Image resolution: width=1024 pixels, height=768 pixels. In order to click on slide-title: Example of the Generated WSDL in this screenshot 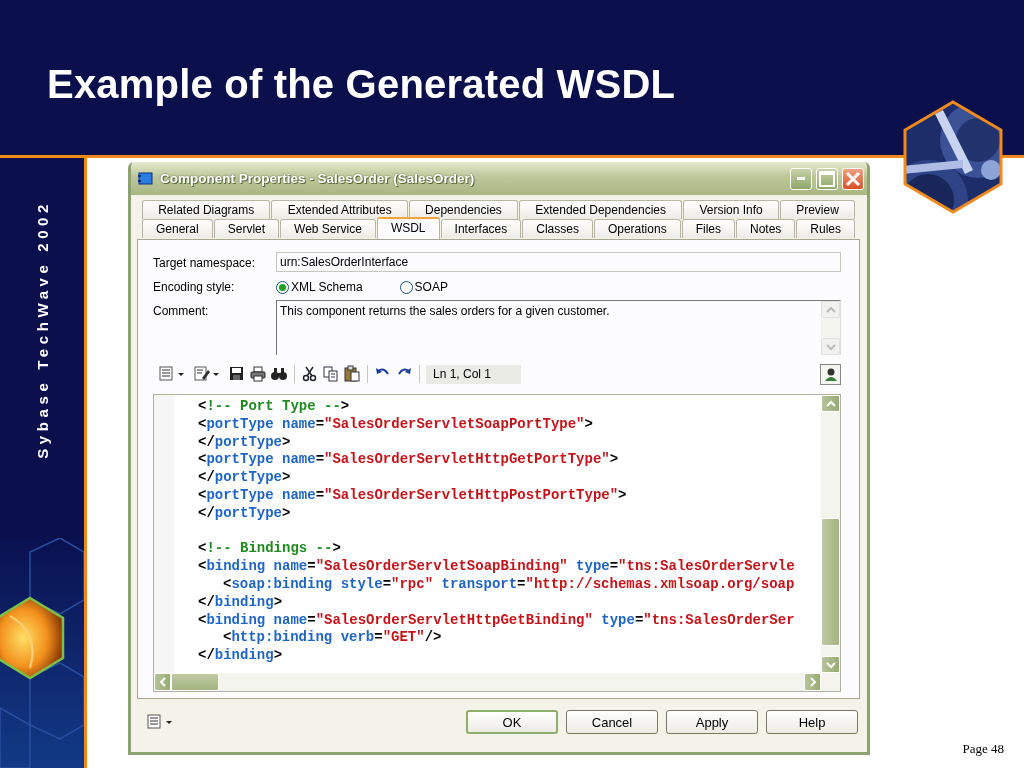, I will do `click(361, 84)`.